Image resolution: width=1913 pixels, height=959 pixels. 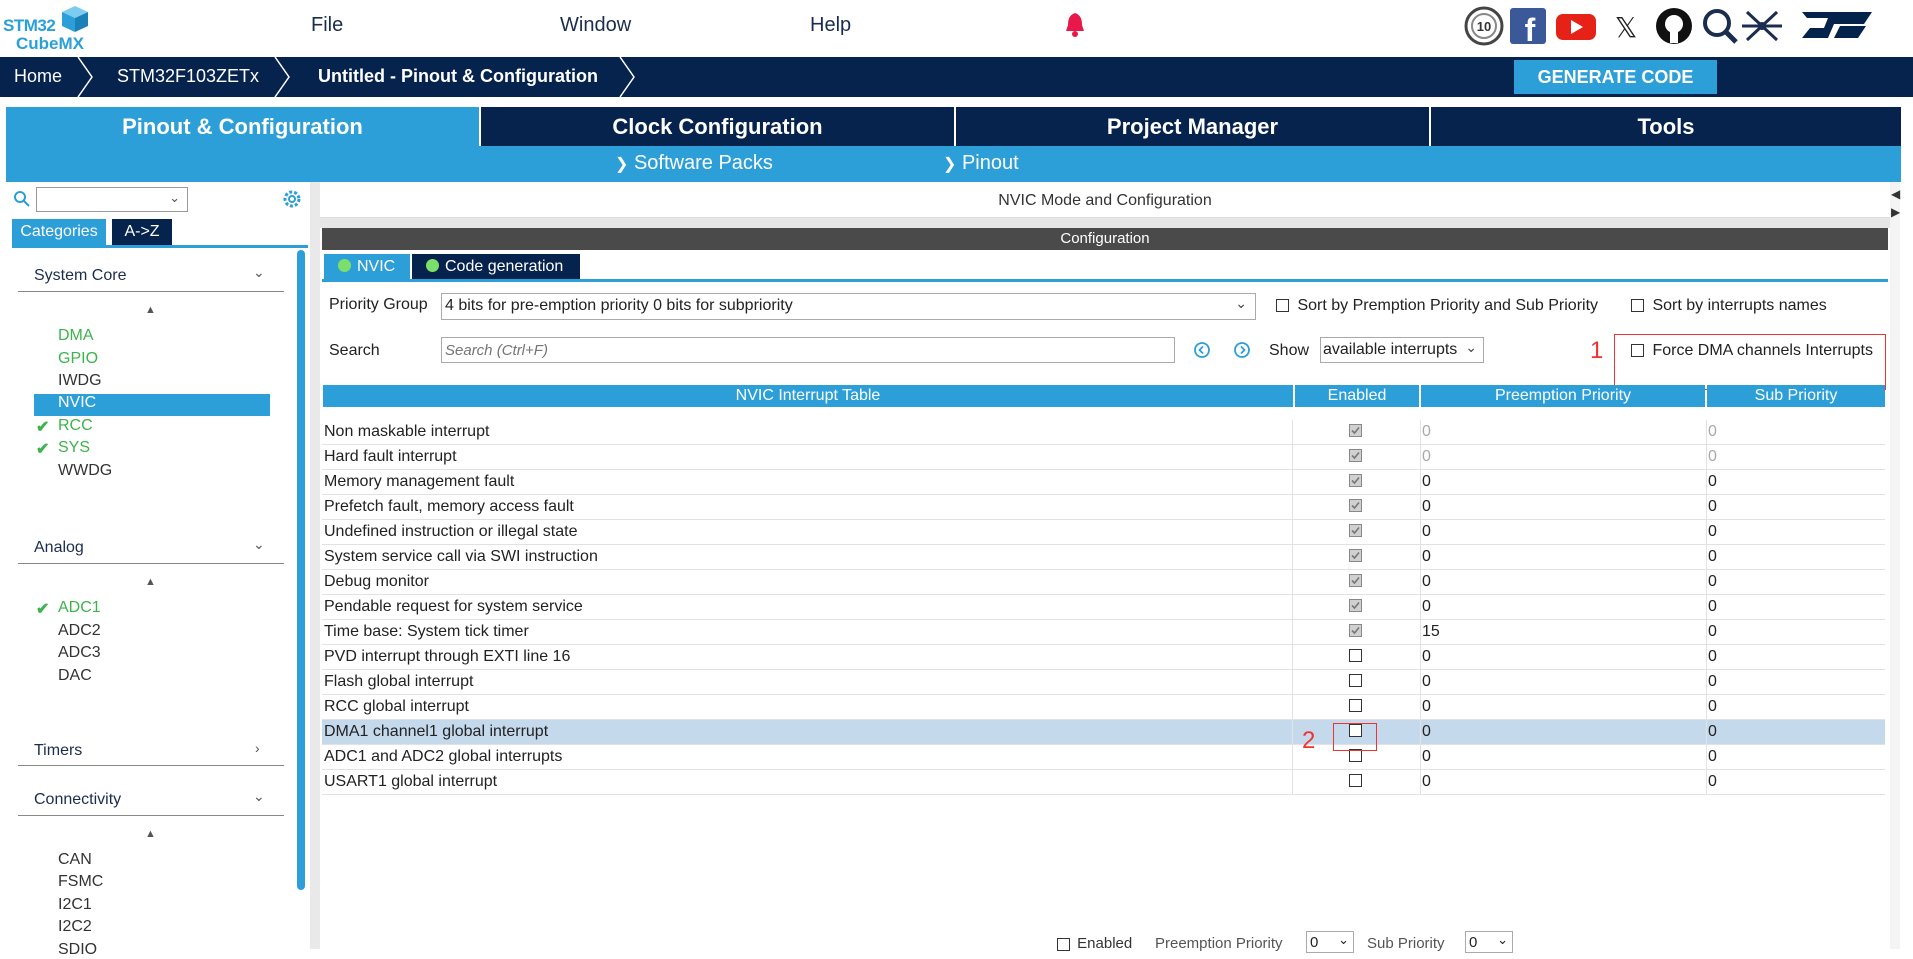 I want to click on item-i2c1: I2C1, so click(x=75, y=905).